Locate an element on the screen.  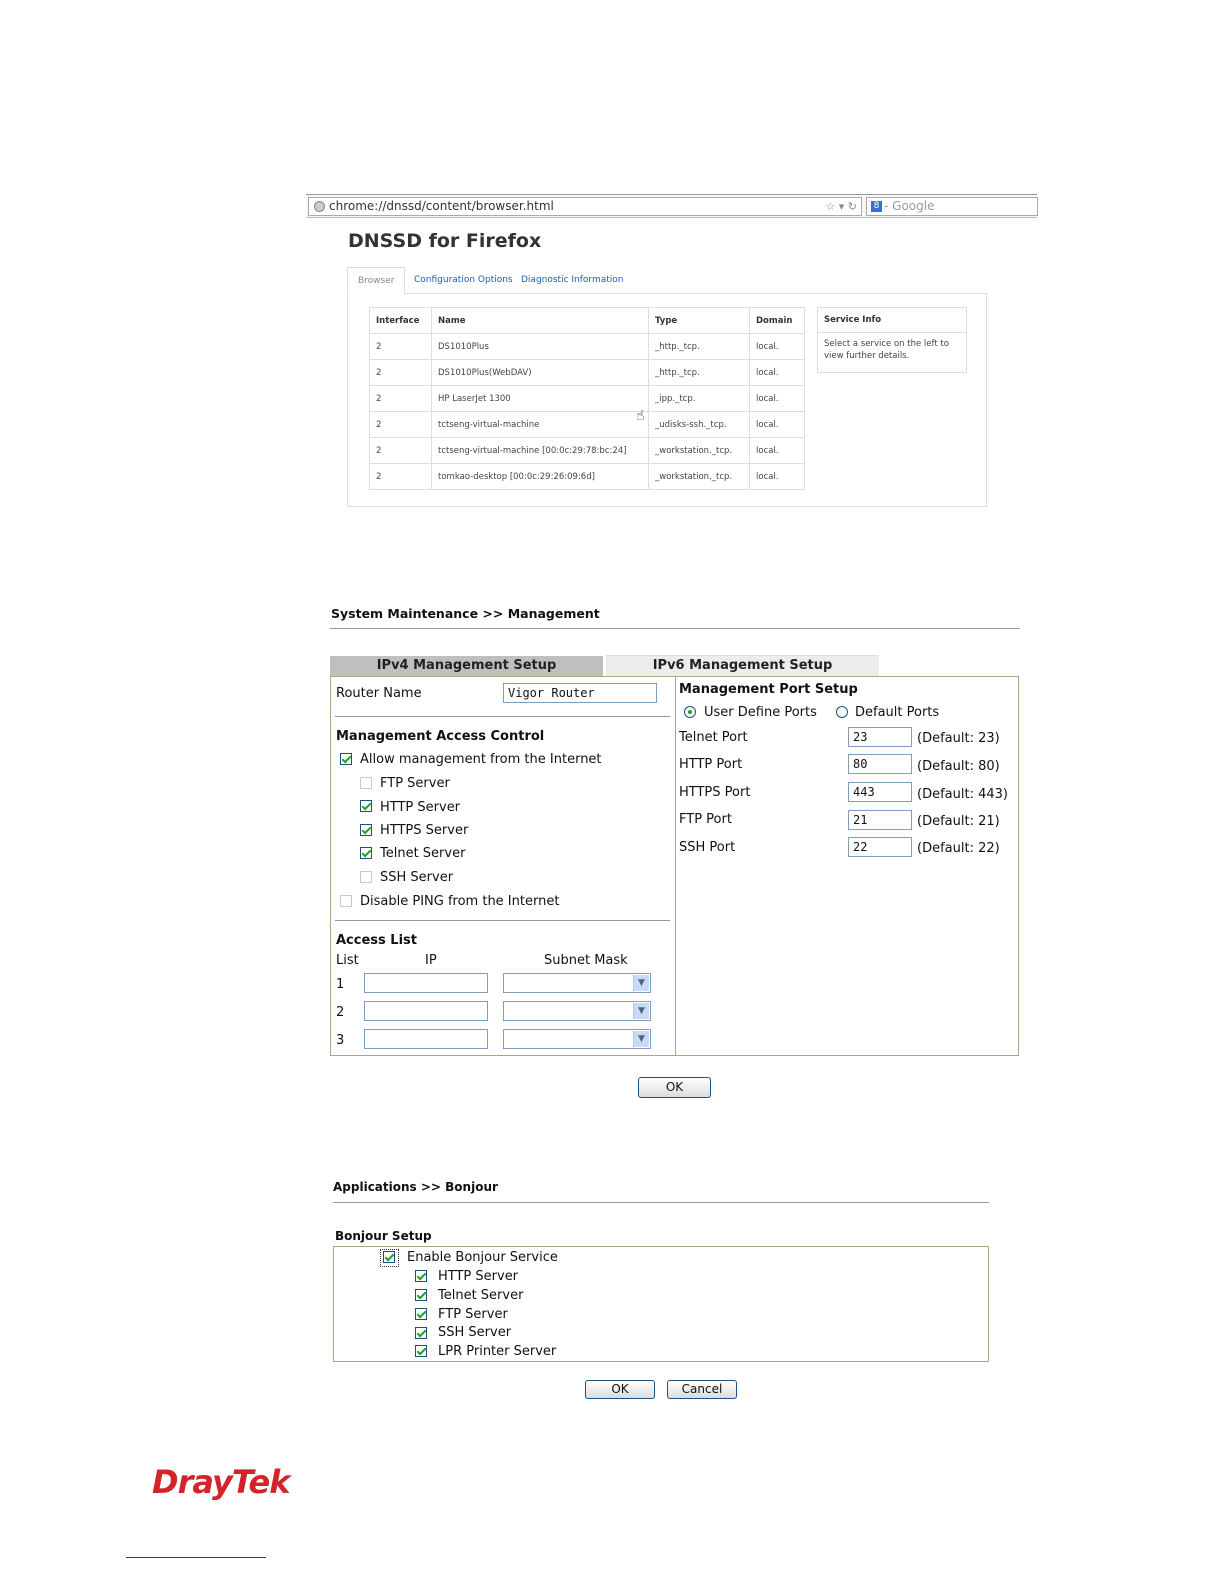
ssh-server-checkbox is located at coordinates (366, 877).